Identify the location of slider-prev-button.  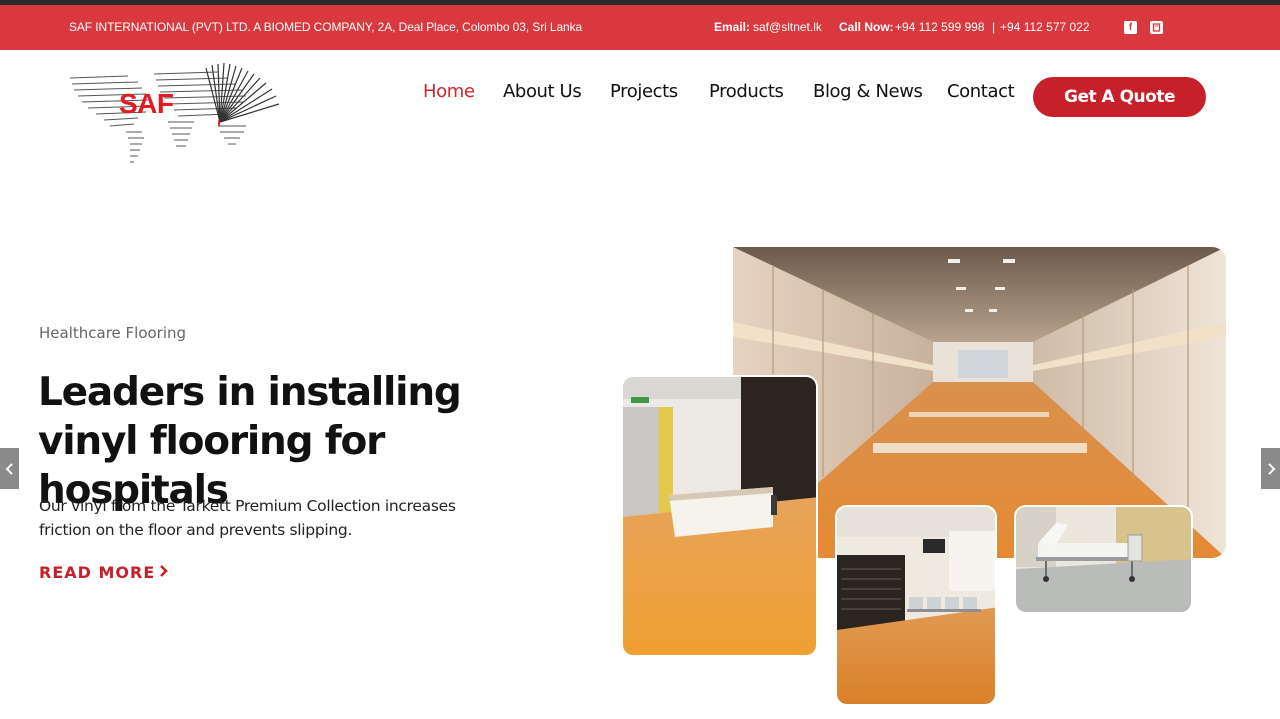
(9, 468).